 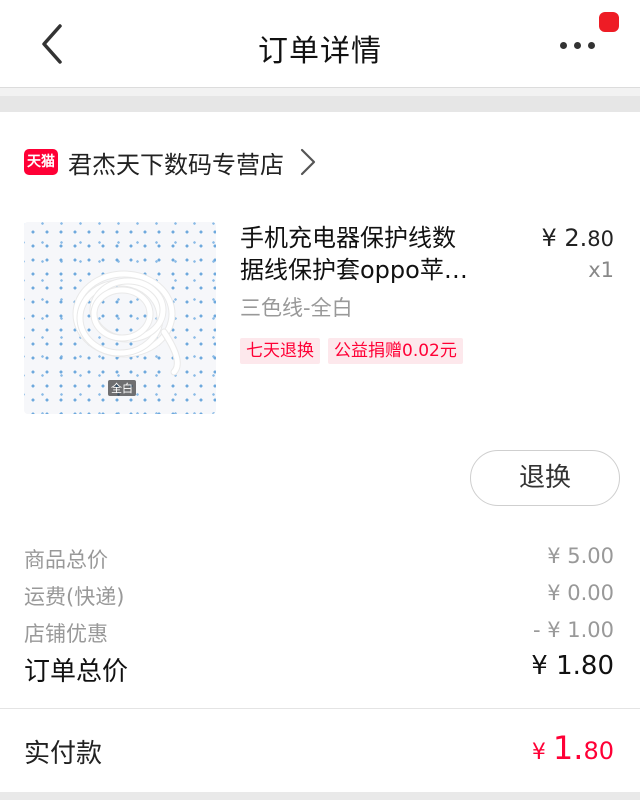 I want to click on subtotal-value: ¥ 5.00, so click(x=580, y=556).